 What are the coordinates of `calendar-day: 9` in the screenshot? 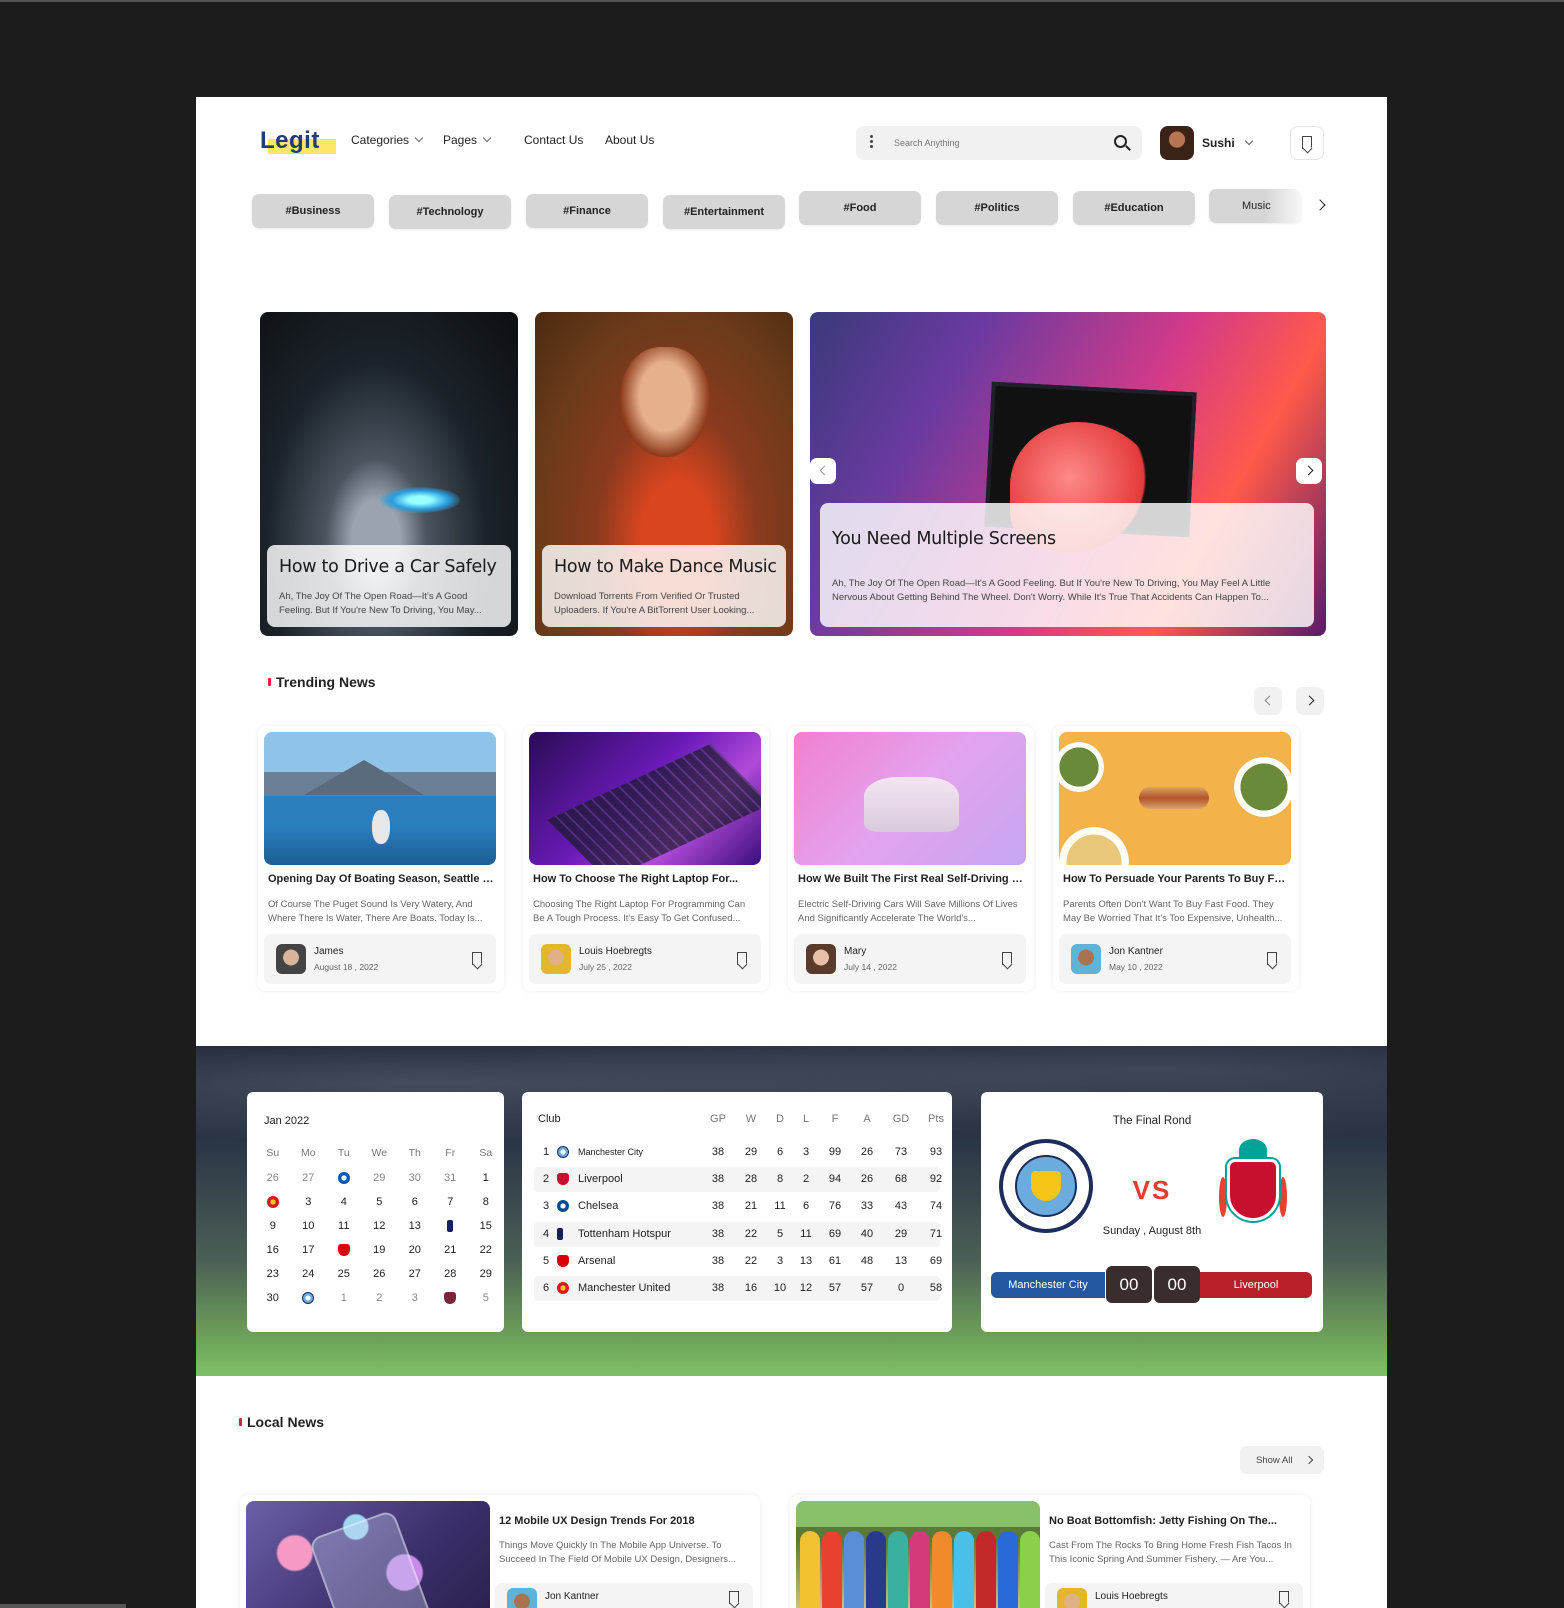 It's located at (273, 1226).